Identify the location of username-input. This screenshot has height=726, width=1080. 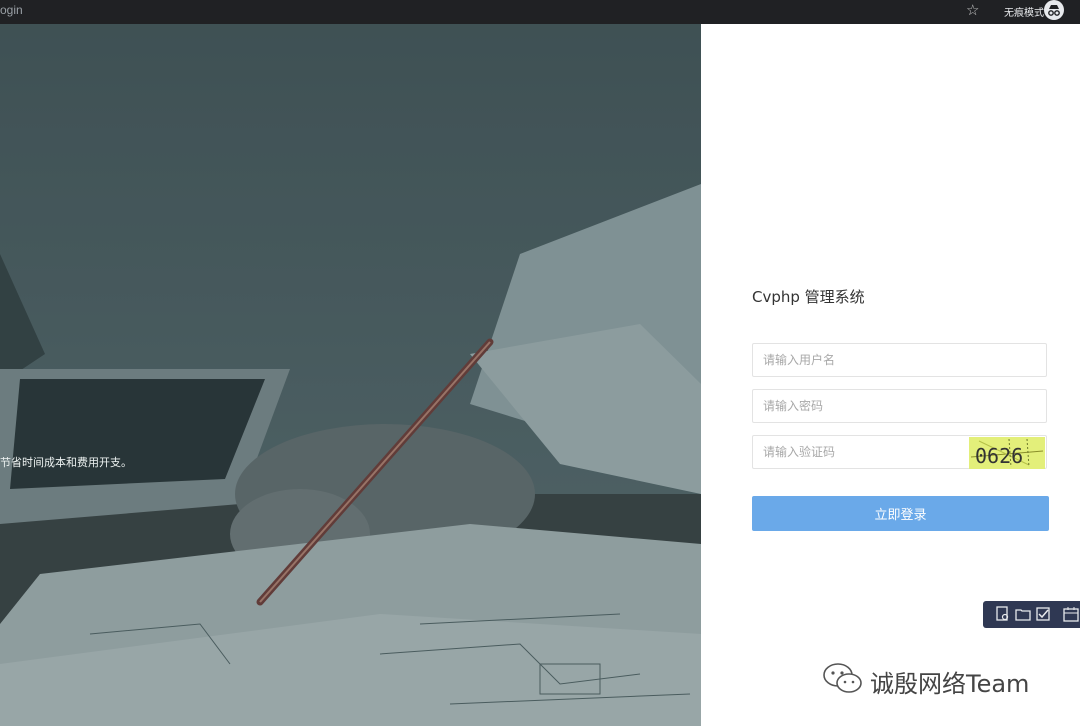
(899, 360).